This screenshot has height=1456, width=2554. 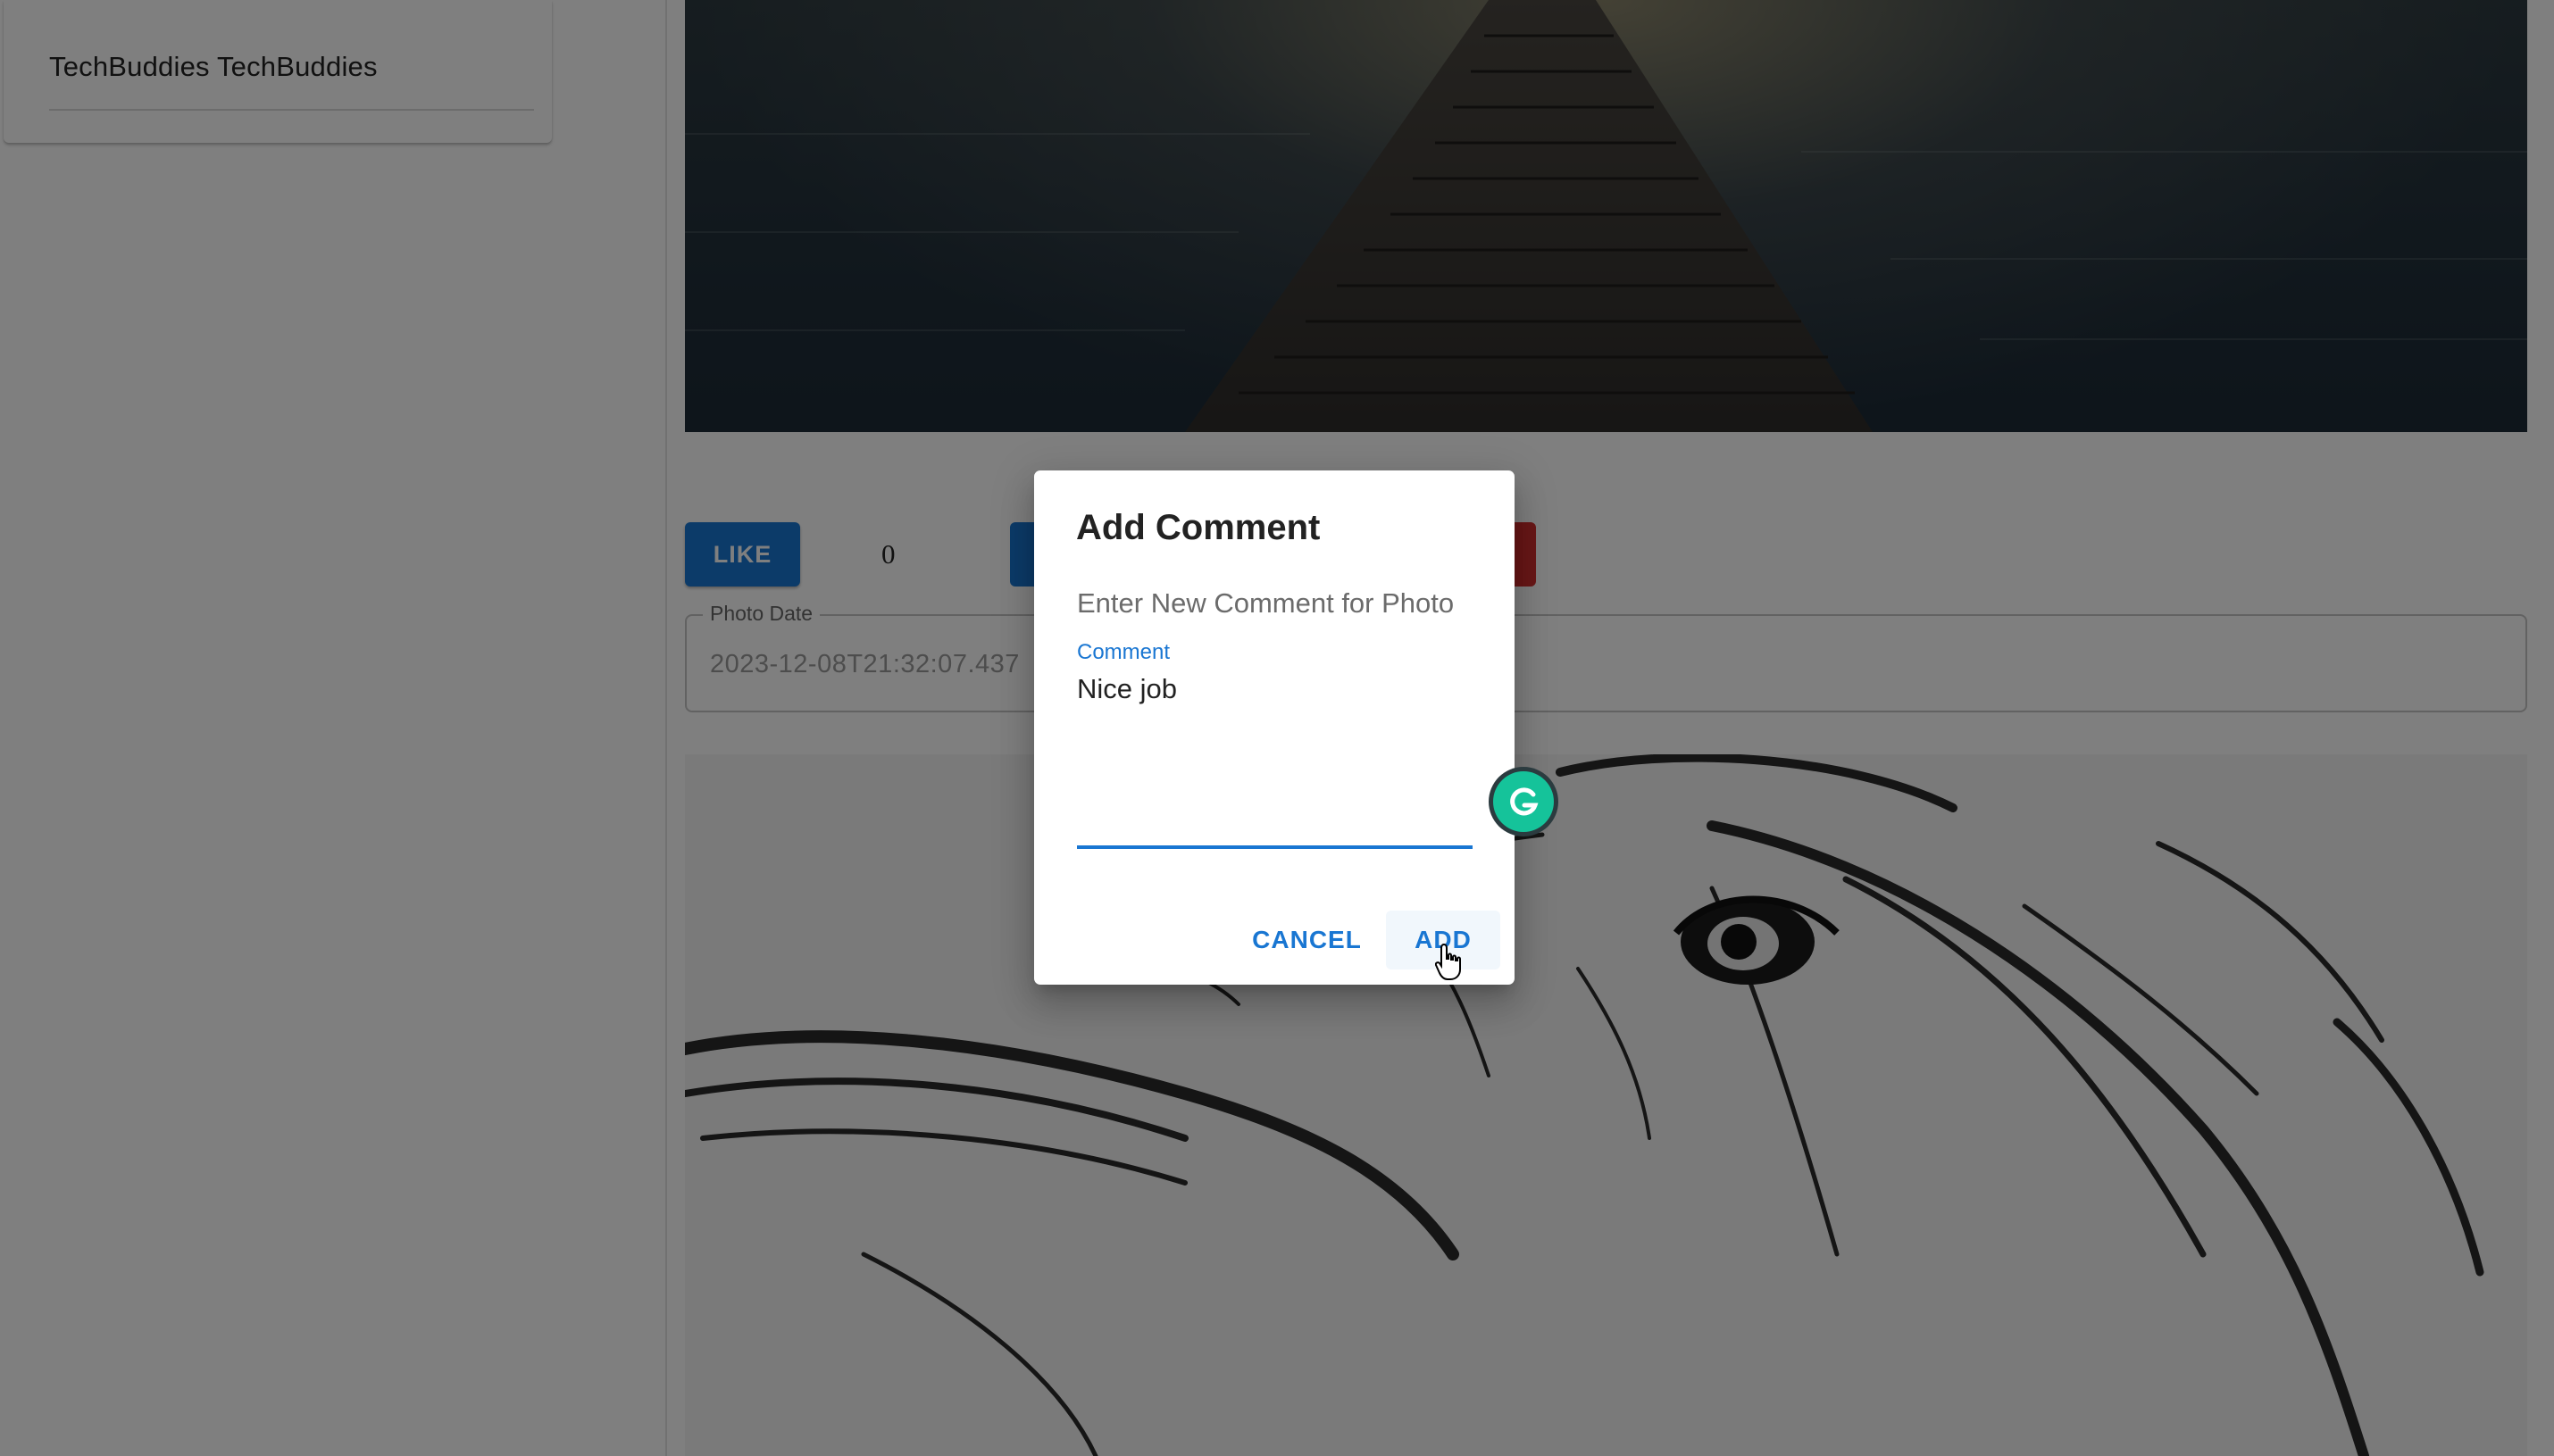 What do you see at coordinates (1448, 961) in the screenshot?
I see `hand-pointer-icon` at bounding box center [1448, 961].